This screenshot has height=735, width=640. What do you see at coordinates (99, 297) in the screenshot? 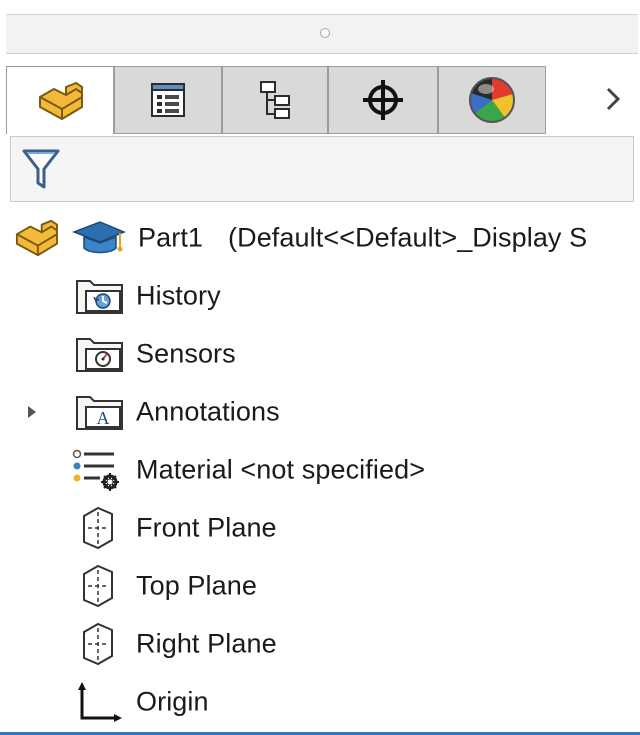
I see `history-folder-icon` at bounding box center [99, 297].